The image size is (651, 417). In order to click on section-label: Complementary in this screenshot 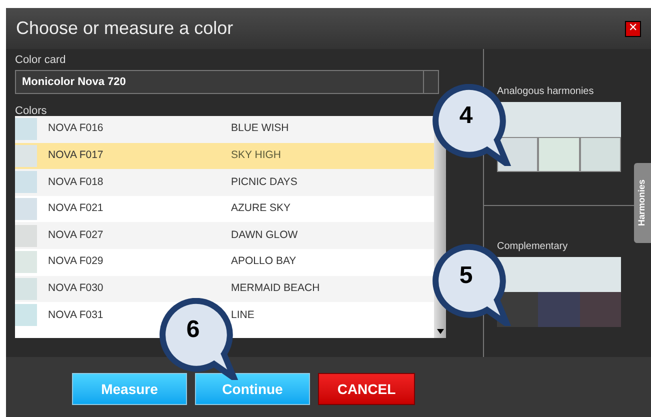, I will do `click(533, 247)`.